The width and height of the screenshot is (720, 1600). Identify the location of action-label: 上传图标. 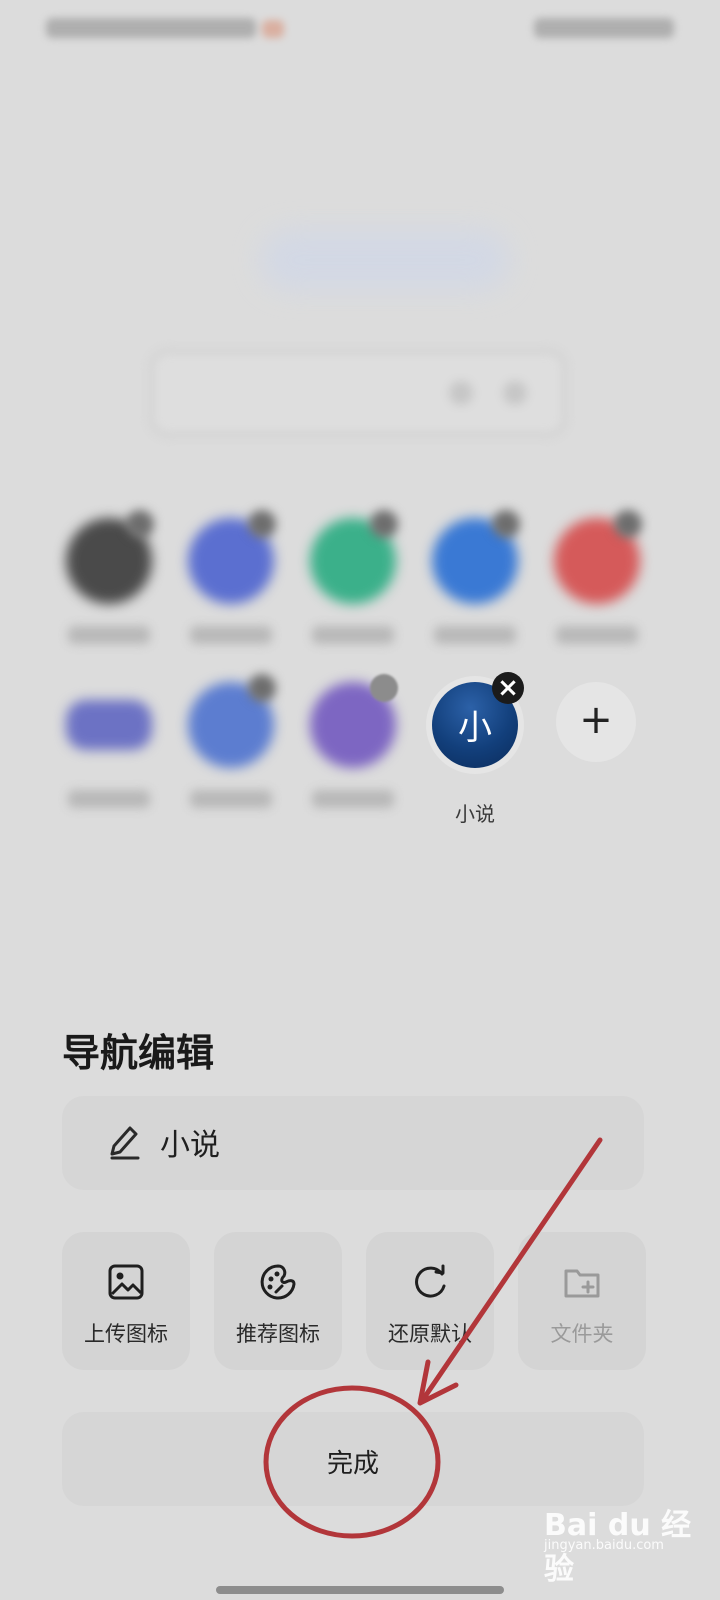
(126, 1334).